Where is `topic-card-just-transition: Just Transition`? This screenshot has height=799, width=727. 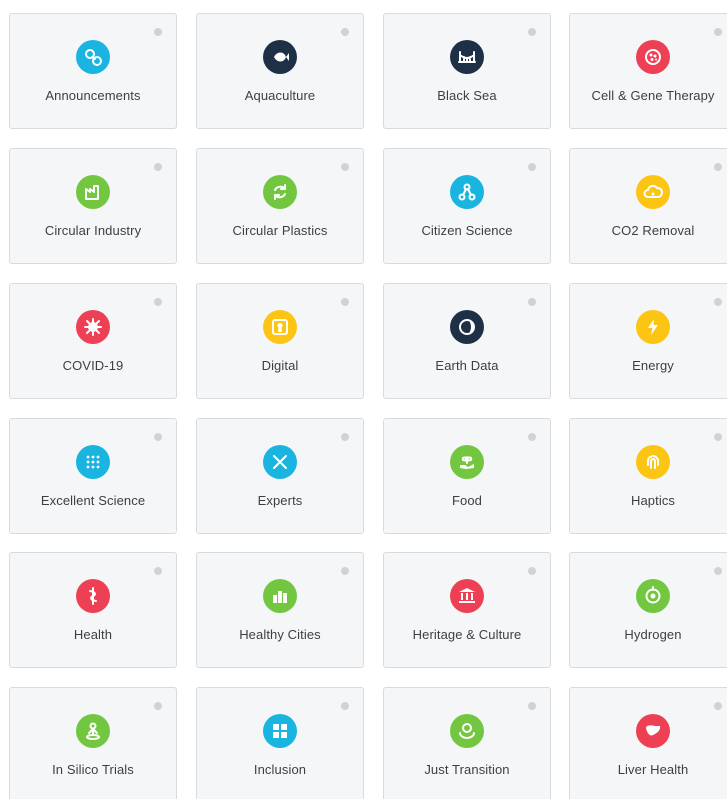 topic-card-just-transition: Just Transition is located at coordinates (467, 743).